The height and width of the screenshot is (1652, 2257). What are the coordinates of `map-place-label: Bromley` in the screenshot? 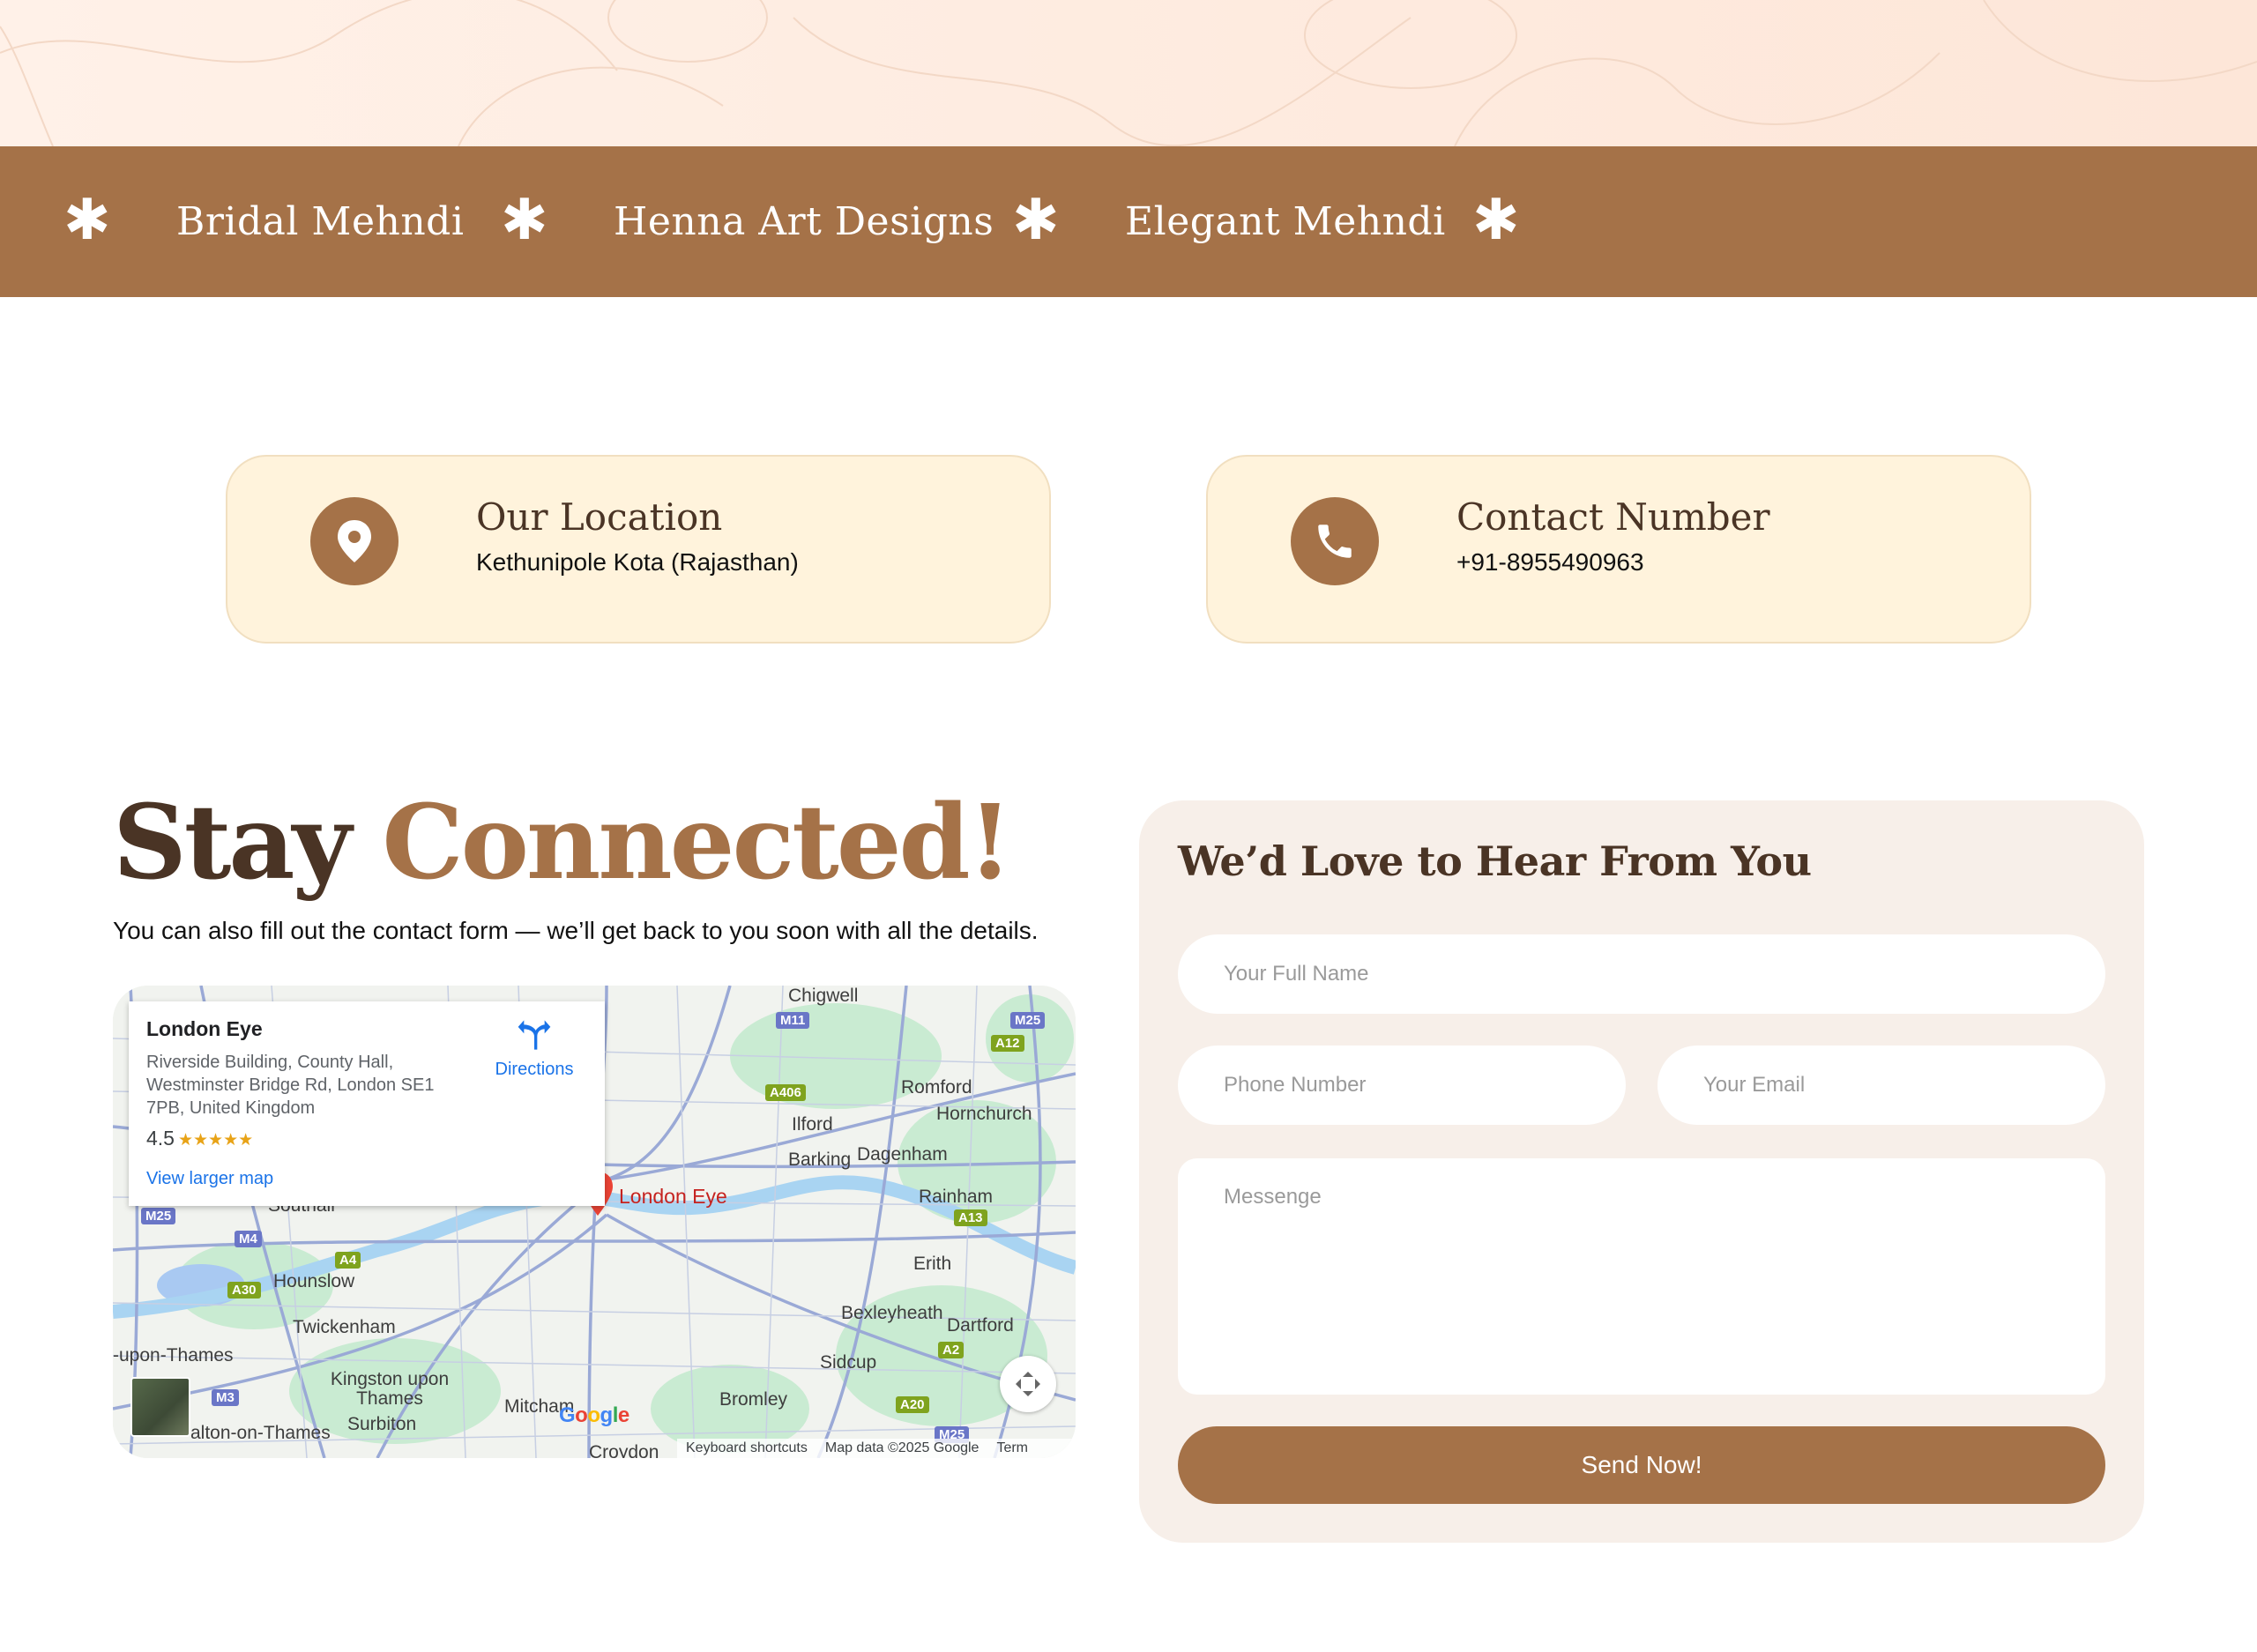 It's located at (753, 1399).